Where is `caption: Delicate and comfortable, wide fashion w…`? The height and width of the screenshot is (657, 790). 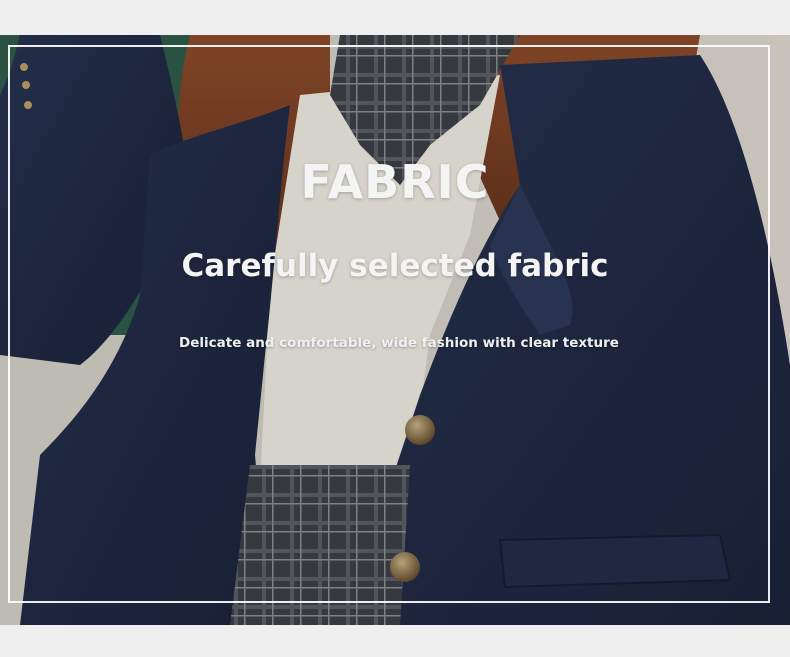
caption: Delicate and comfortable, wide fashion w… is located at coordinates (399, 343).